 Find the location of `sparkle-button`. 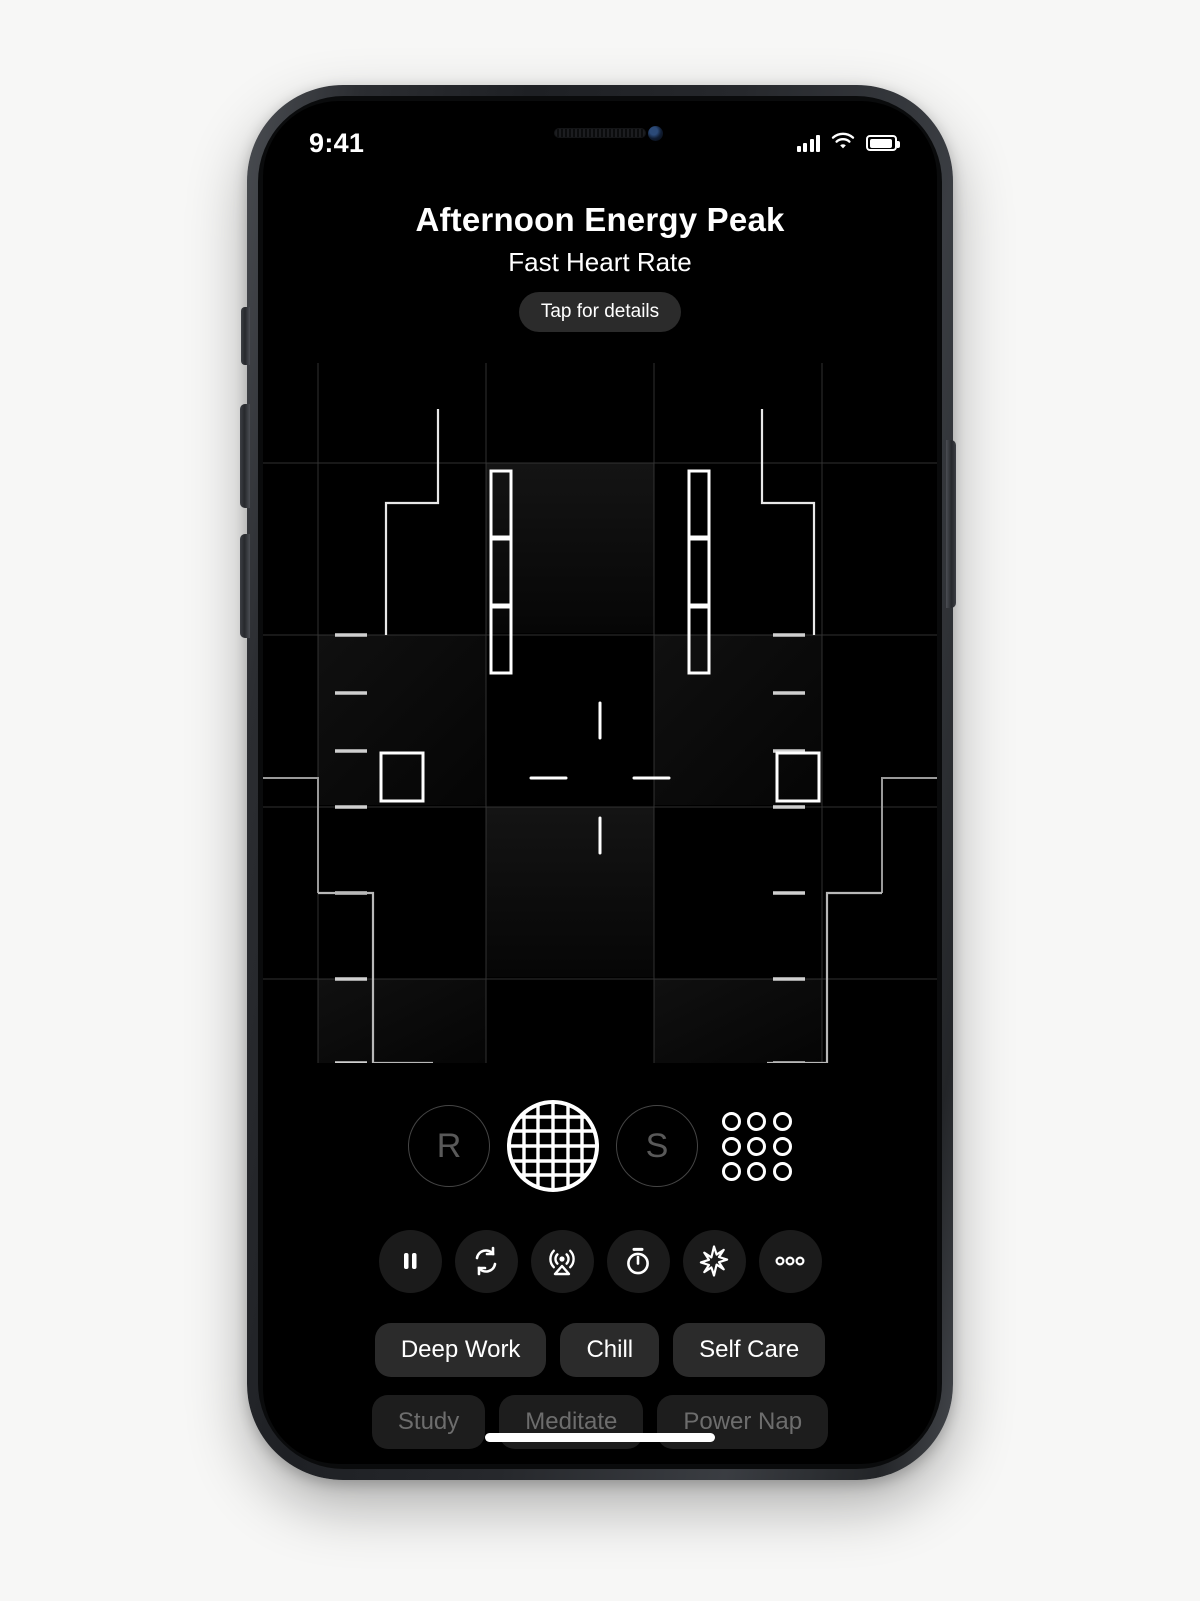

sparkle-button is located at coordinates (714, 1261).